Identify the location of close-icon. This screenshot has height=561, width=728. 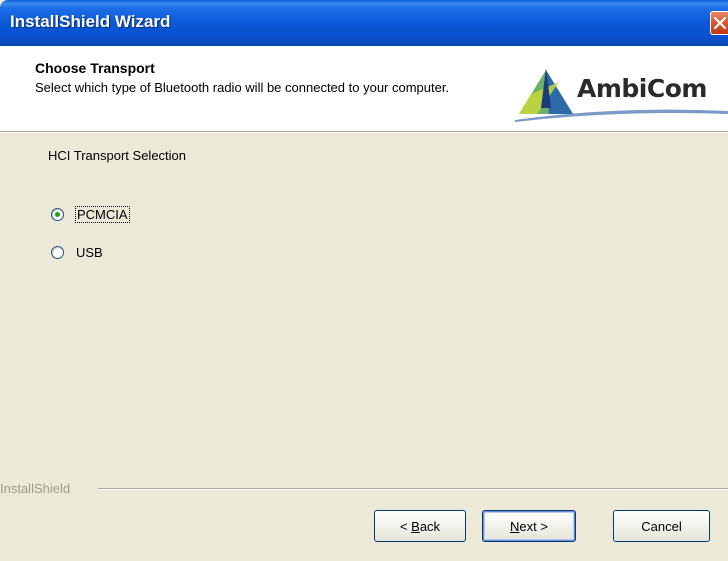
(720, 23).